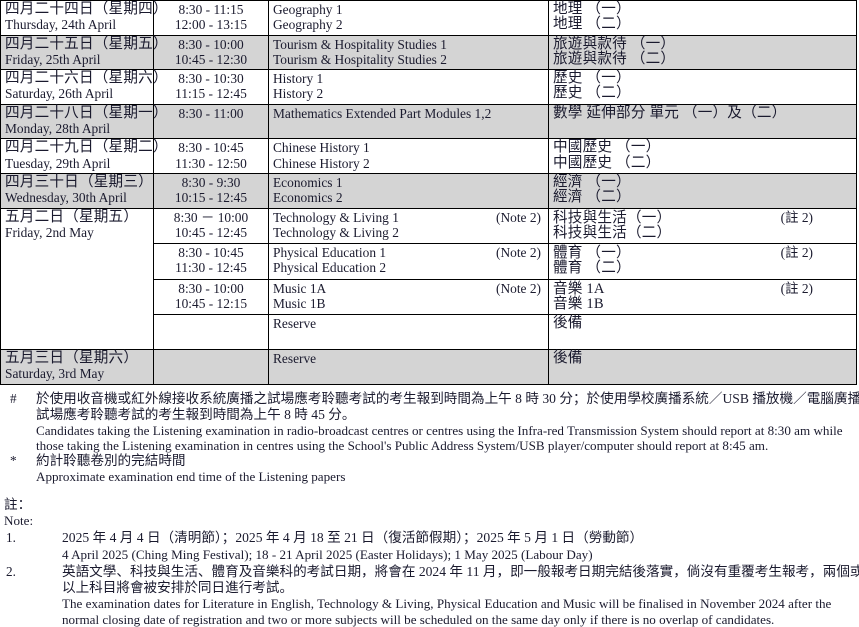 This screenshot has width=859, height=627. Describe the element at coordinates (408, 18) in the screenshot. I see `cell-subject-en: Geography 1 Geography 2` at that location.